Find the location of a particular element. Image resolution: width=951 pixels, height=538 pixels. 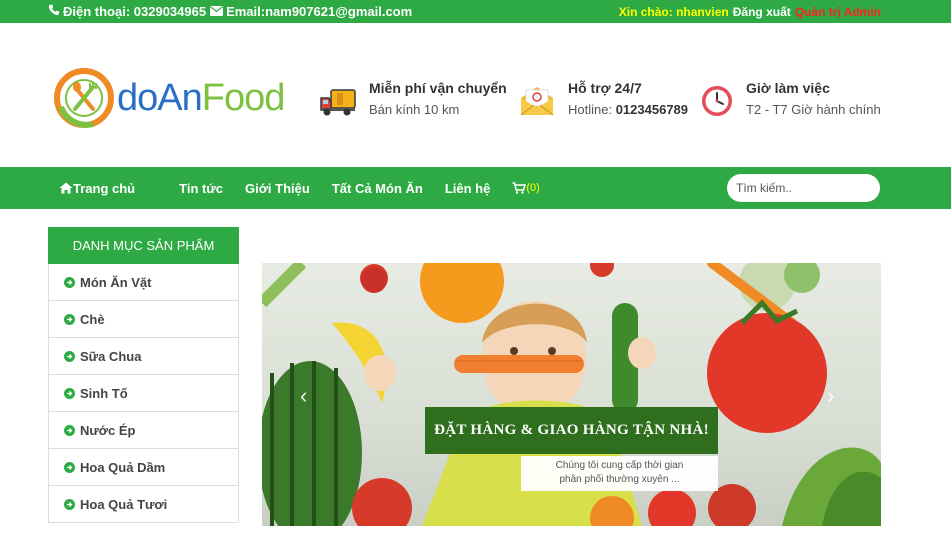

logo-text: doAnFood is located at coordinates (201, 98).